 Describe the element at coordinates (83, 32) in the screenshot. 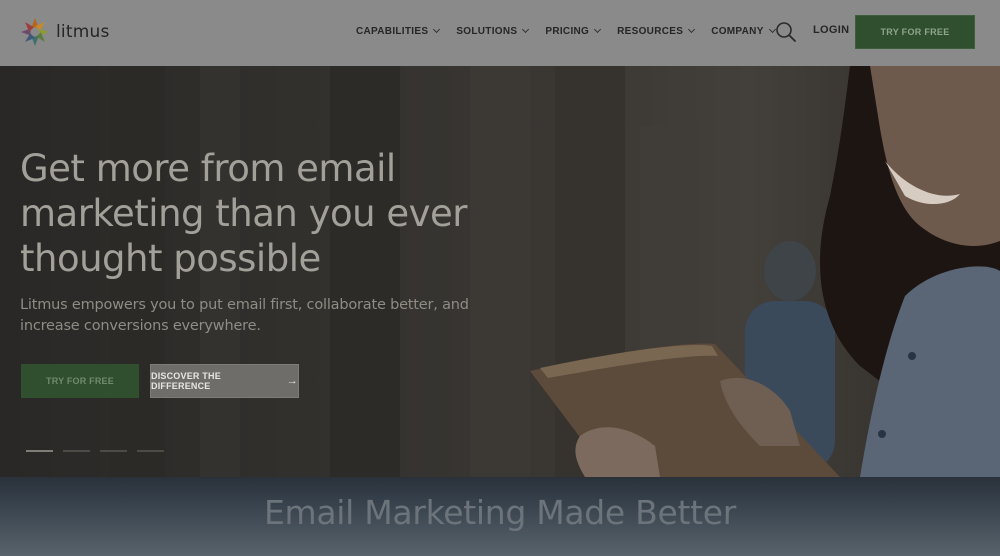

I see `logo-text: litmus` at that location.